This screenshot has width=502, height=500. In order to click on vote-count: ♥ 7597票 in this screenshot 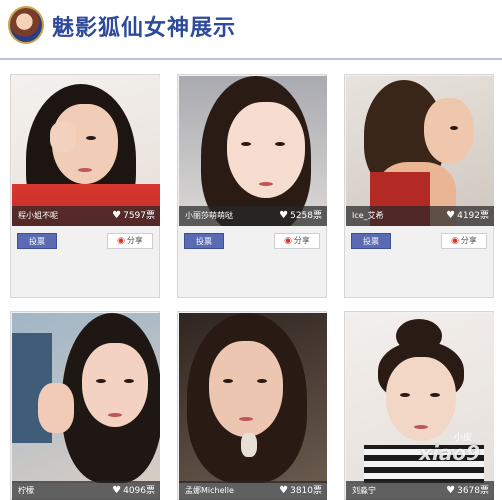, I will do `click(133, 216)`.